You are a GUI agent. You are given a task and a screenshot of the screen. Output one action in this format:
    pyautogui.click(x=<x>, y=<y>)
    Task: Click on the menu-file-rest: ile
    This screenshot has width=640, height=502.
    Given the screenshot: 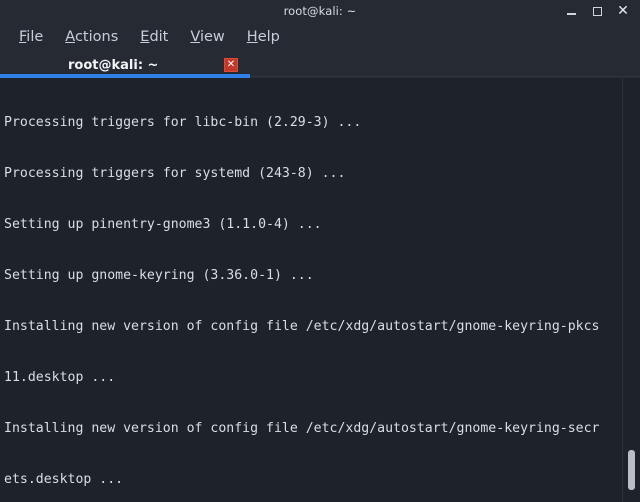 What is the action you would take?
    pyautogui.click(x=35, y=37)
    